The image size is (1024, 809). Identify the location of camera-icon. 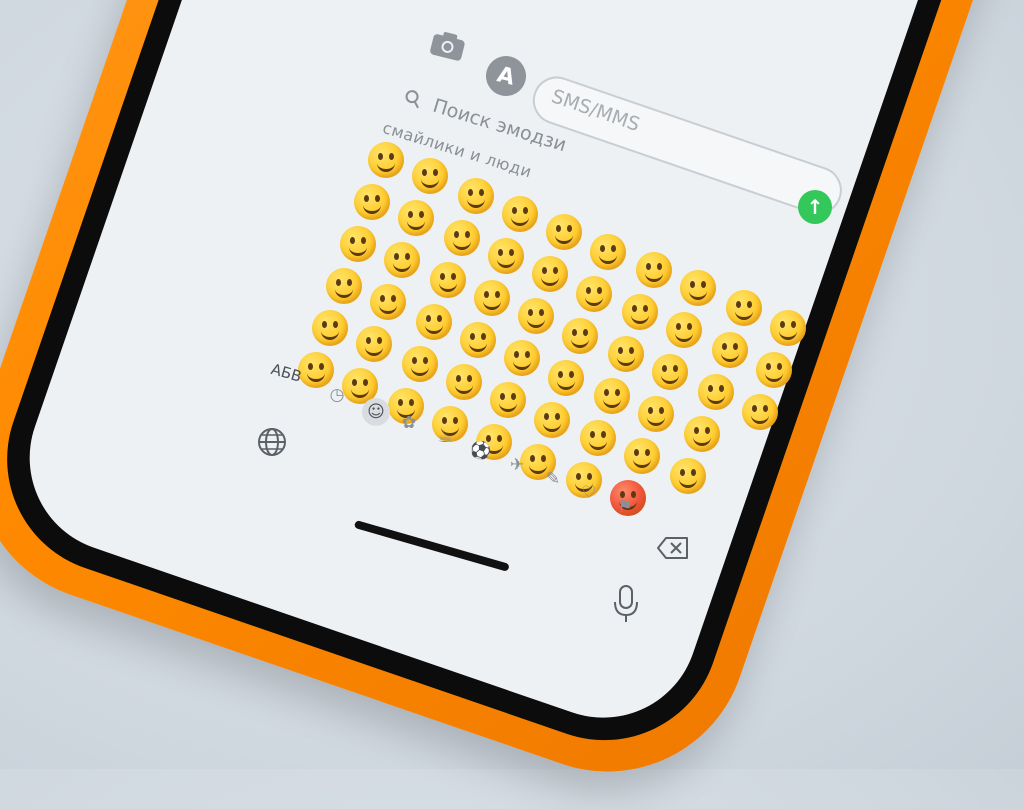
(447, 46).